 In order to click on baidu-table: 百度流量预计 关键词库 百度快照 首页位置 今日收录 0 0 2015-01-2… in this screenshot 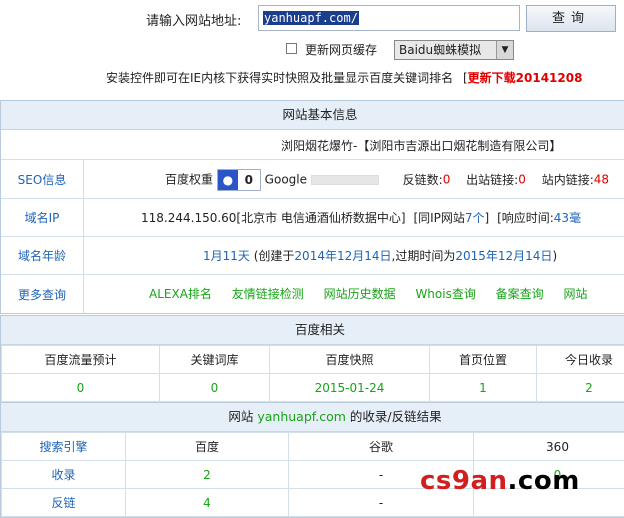, I will do `click(312, 373)`.